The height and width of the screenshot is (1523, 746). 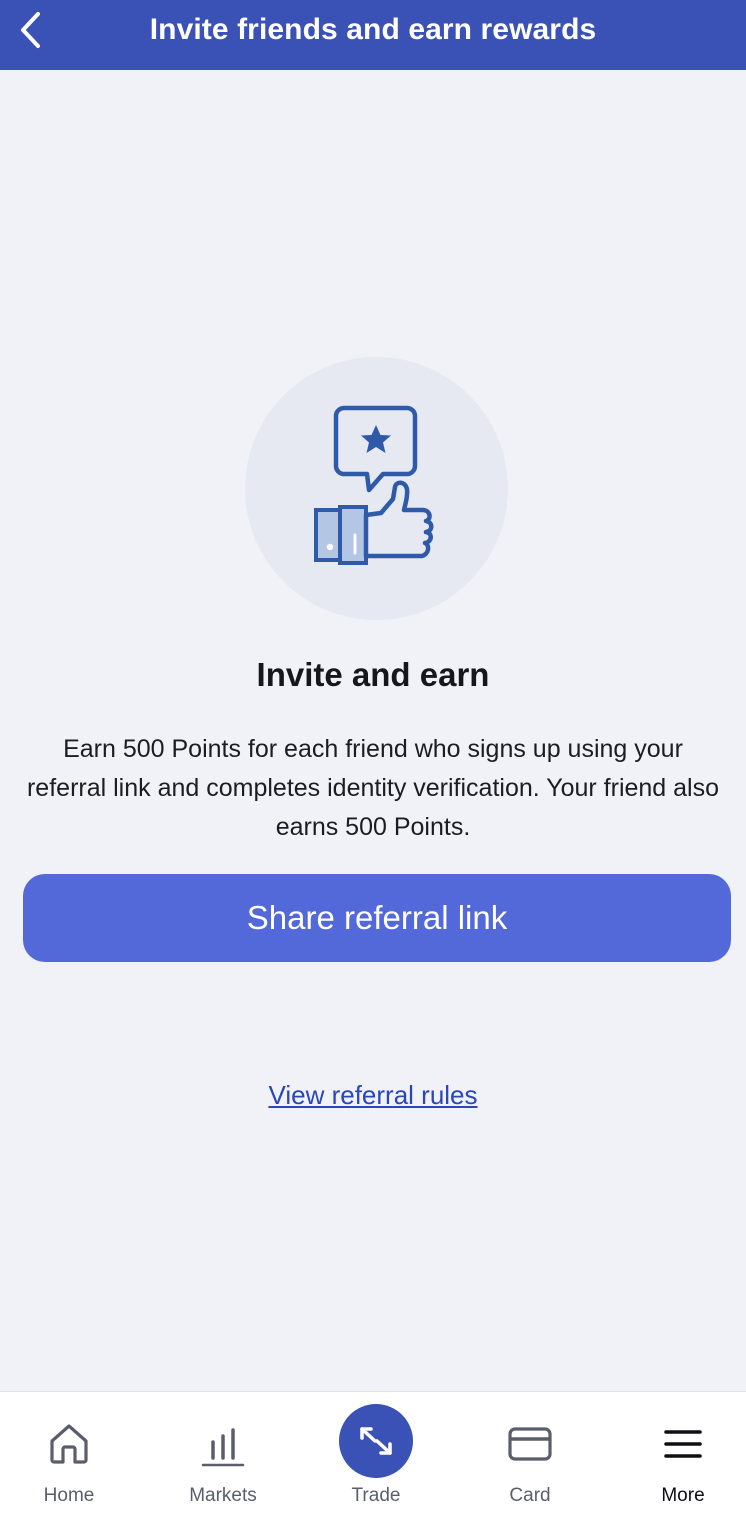 I want to click on tab-home-label: Home, so click(x=69, y=1495).